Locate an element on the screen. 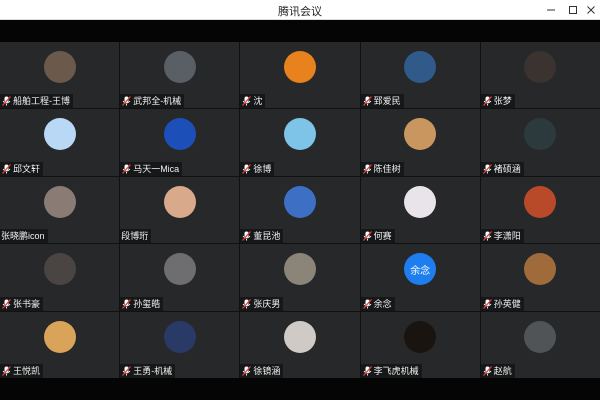  participant-tile: 武邦全-机械 is located at coordinates (180, 75).